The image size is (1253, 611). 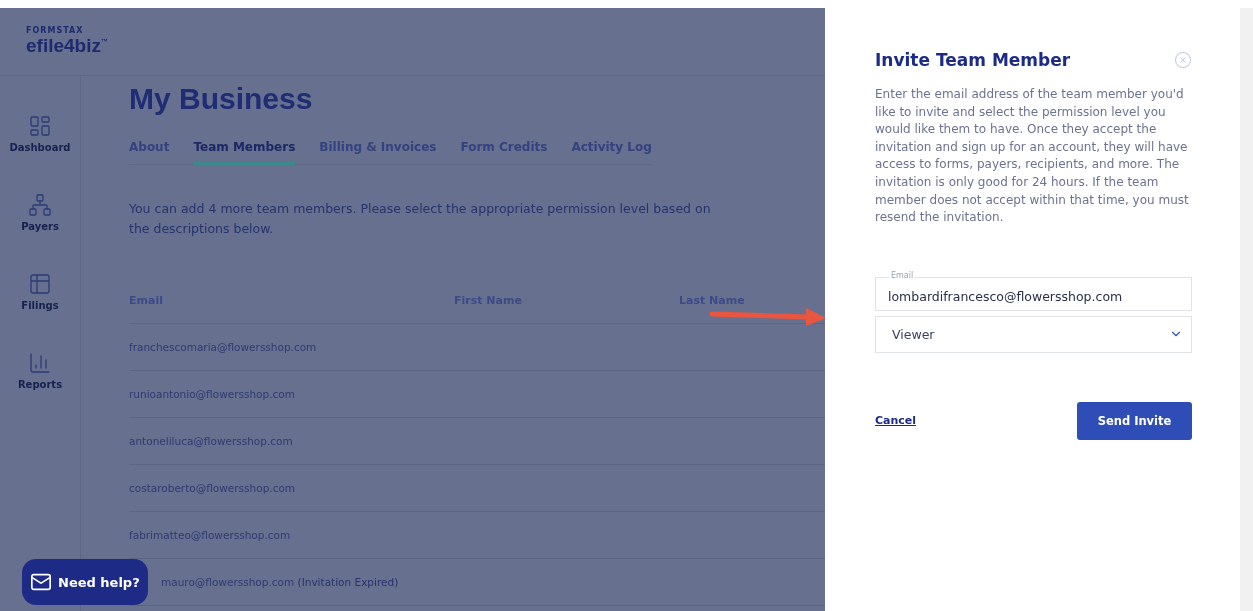 What do you see at coordinates (1032, 156) in the screenshot?
I see `dialog-description: Enter the email address of the team member you'd like to invite and select the permission level you would like them to have. Once they accept the invitation and sign up for an account, they will have access to forms, payers, recipients, and more. The invitation is only good for 24 hours. If the team member does not accept within that time, you must resend the invitation.` at bounding box center [1032, 156].